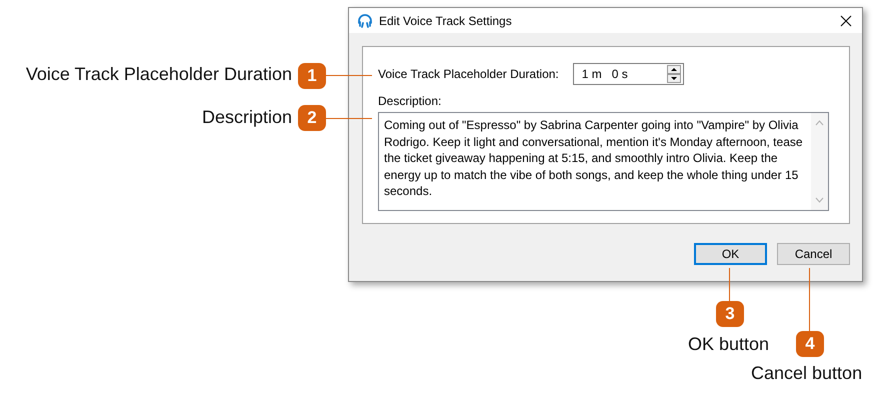 The image size is (883, 400). What do you see at coordinates (410, 101) in the screenshot?
I see `description-label: Description:` at bounding box center [410, 101].